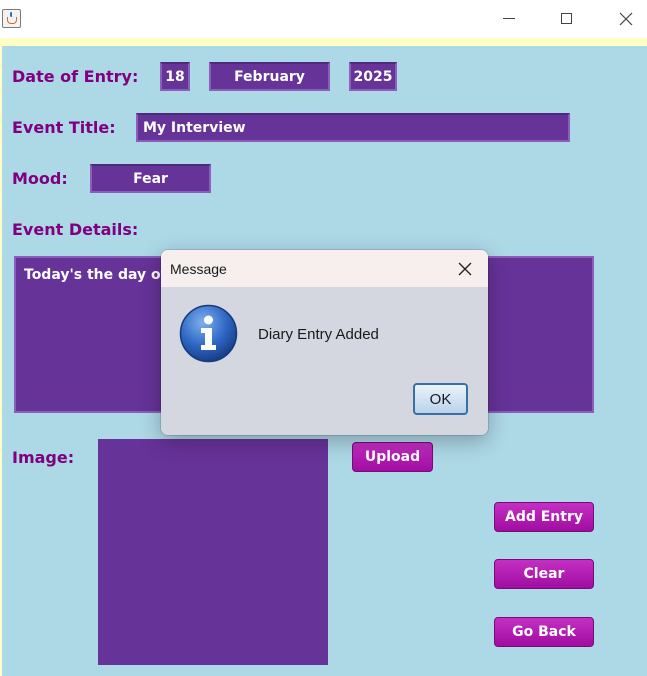 The height and width of the screenshot is (676, 647). What do you see at coordinates (11, 18) in the screenshot?
I see `java-cup-icon` at bounding box center [11, 18].